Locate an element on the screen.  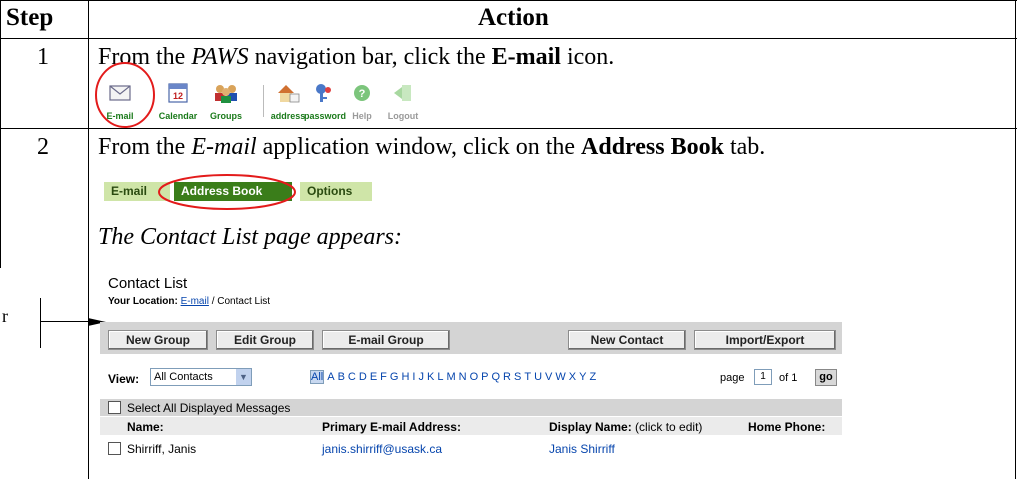
select-all-checkbox is located at coordinates (114, 407).